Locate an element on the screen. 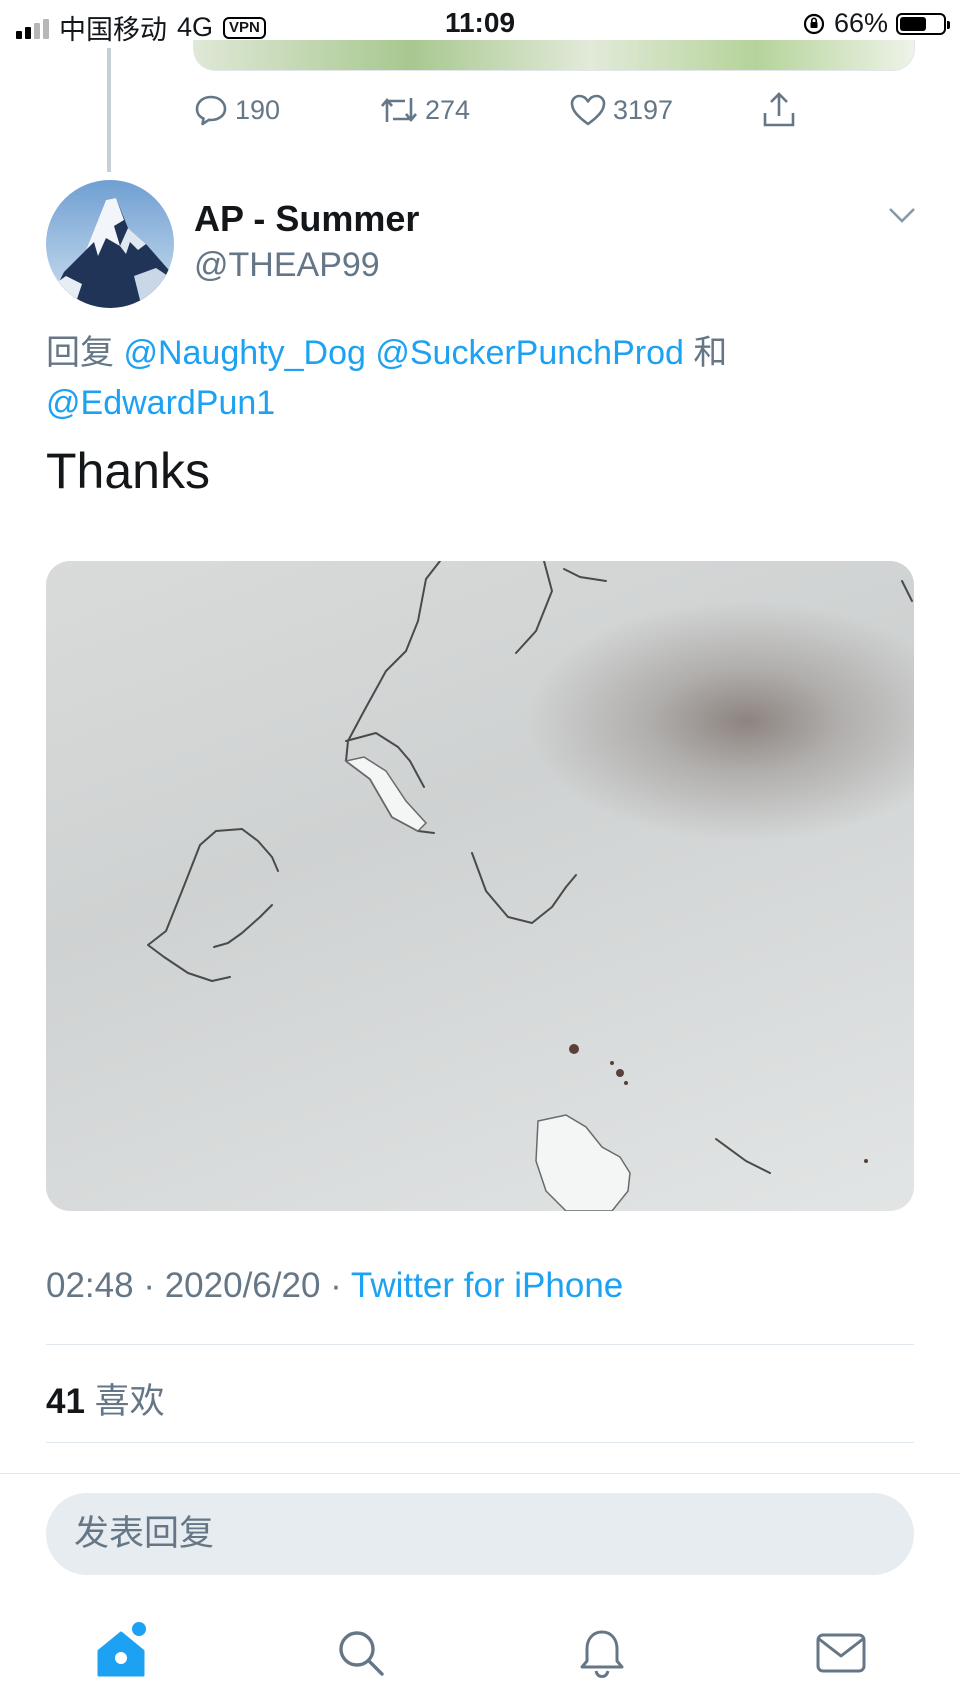 The height and width of the screenshot is (1707, 960). reply-count: 190 is located at coordinates (258, 109).